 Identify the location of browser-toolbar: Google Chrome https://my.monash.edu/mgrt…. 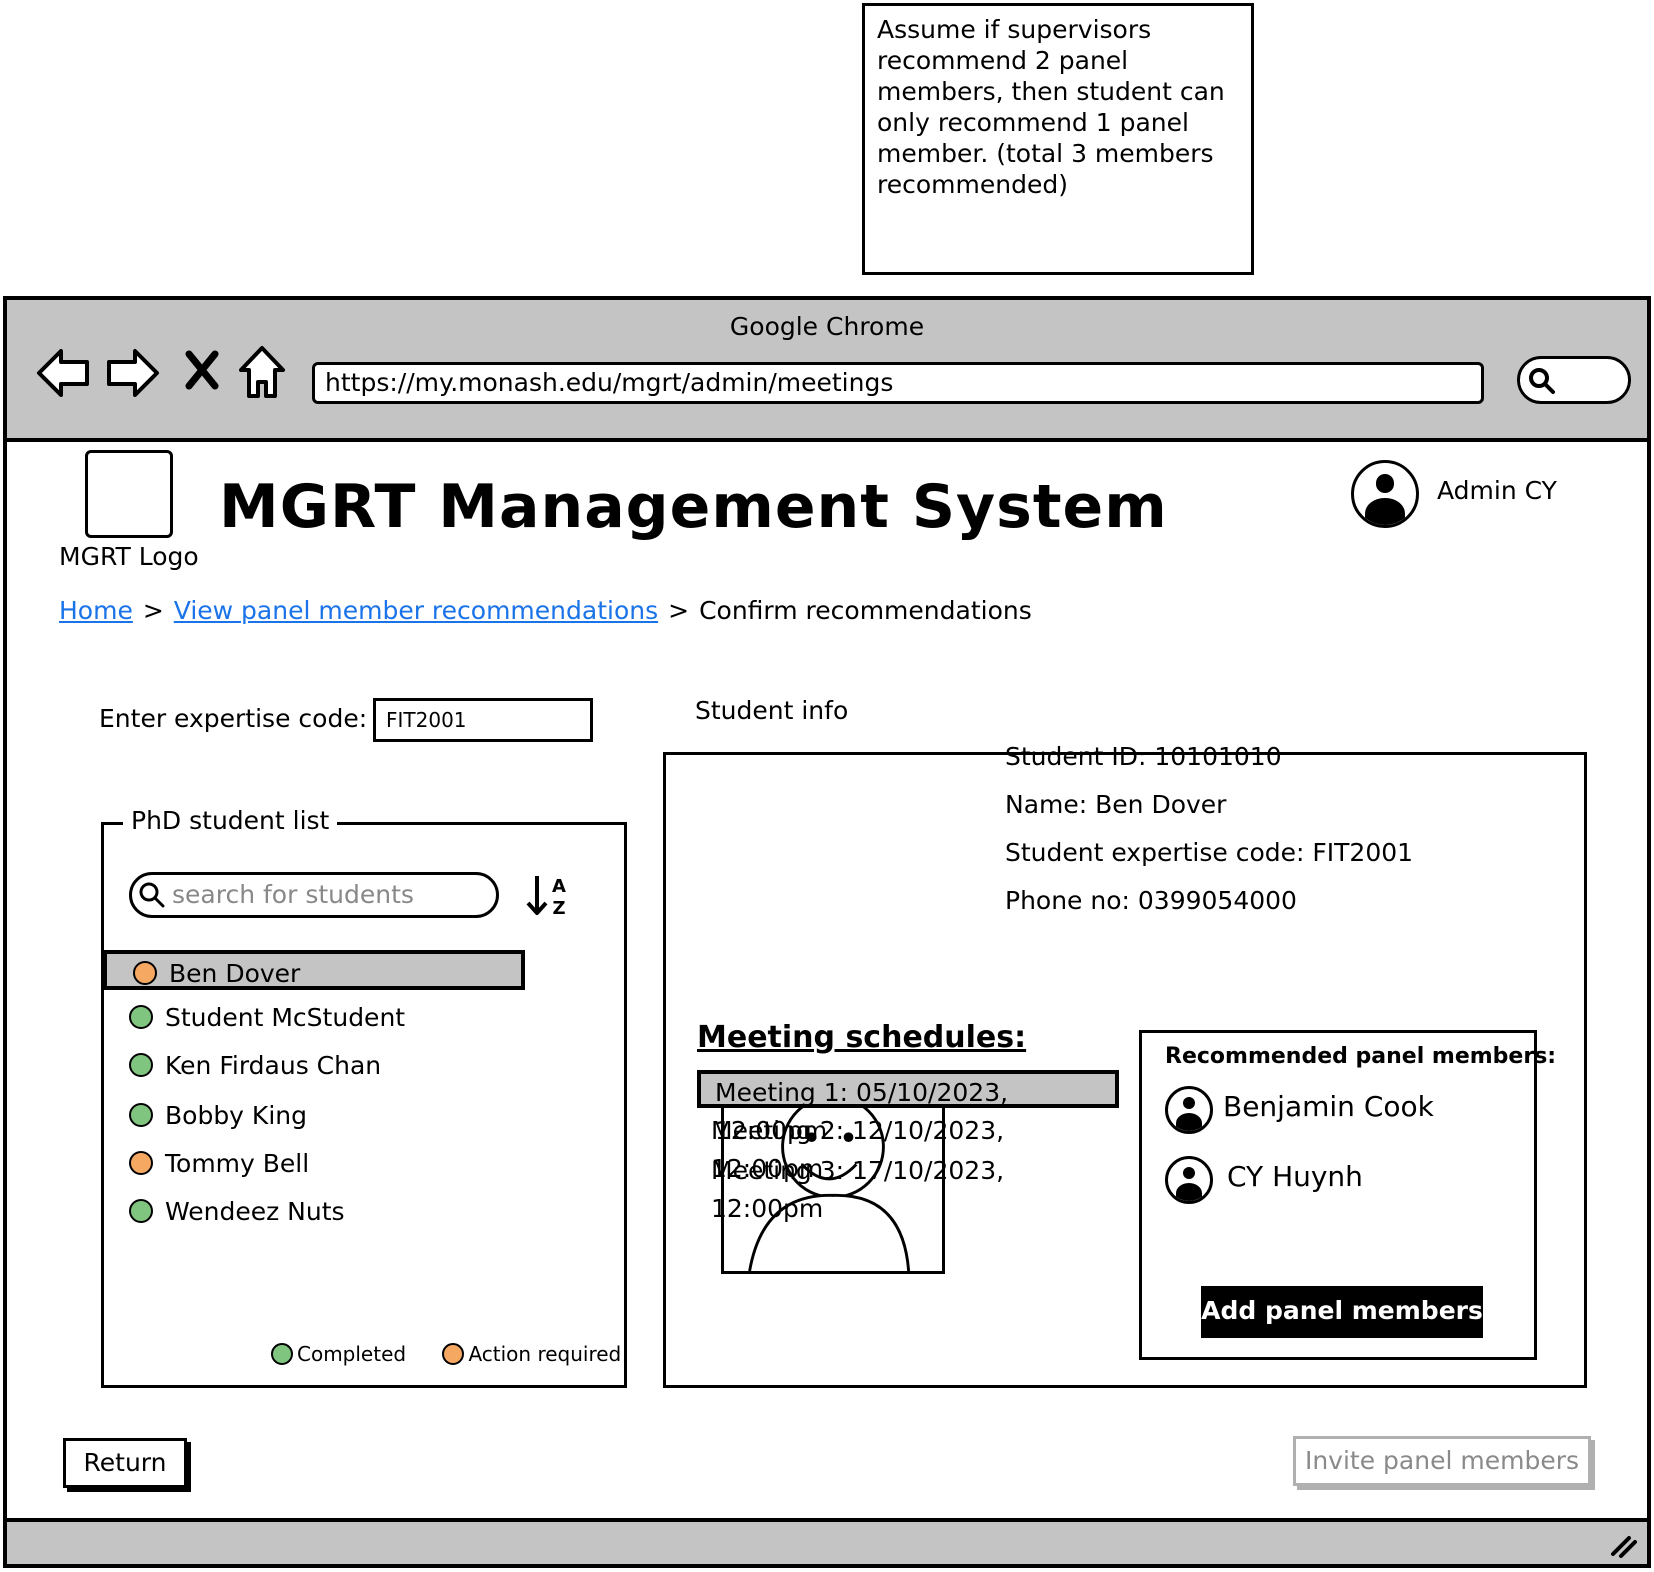
(827, 371).